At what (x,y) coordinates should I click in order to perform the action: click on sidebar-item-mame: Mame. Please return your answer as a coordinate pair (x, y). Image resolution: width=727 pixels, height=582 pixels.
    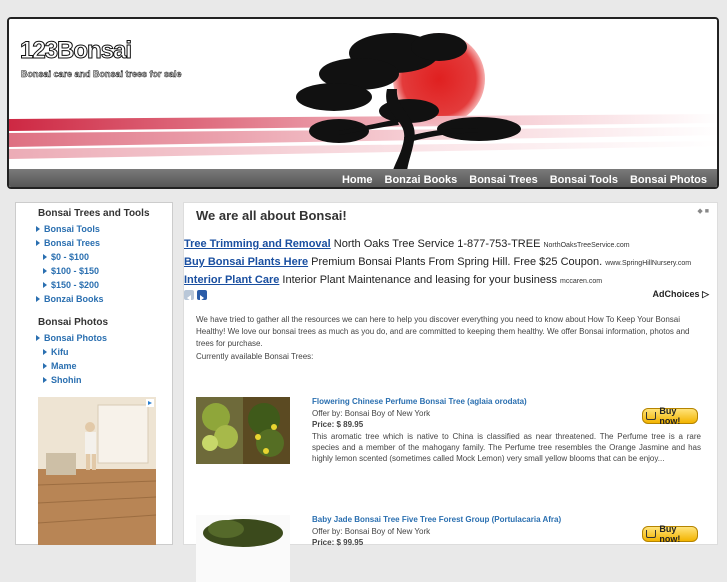
    Looking at the image, I should click on (60, 366).